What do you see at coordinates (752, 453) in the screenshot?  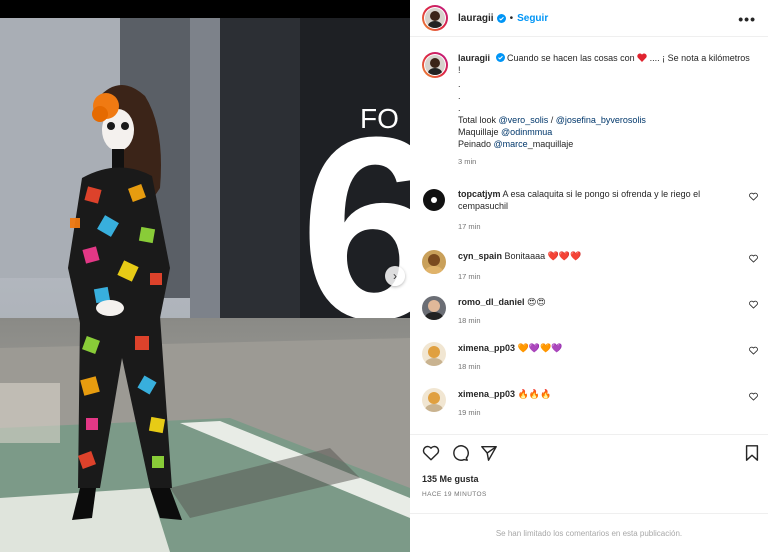 I see `bookmark-icon` at bounding box center [752, 453].